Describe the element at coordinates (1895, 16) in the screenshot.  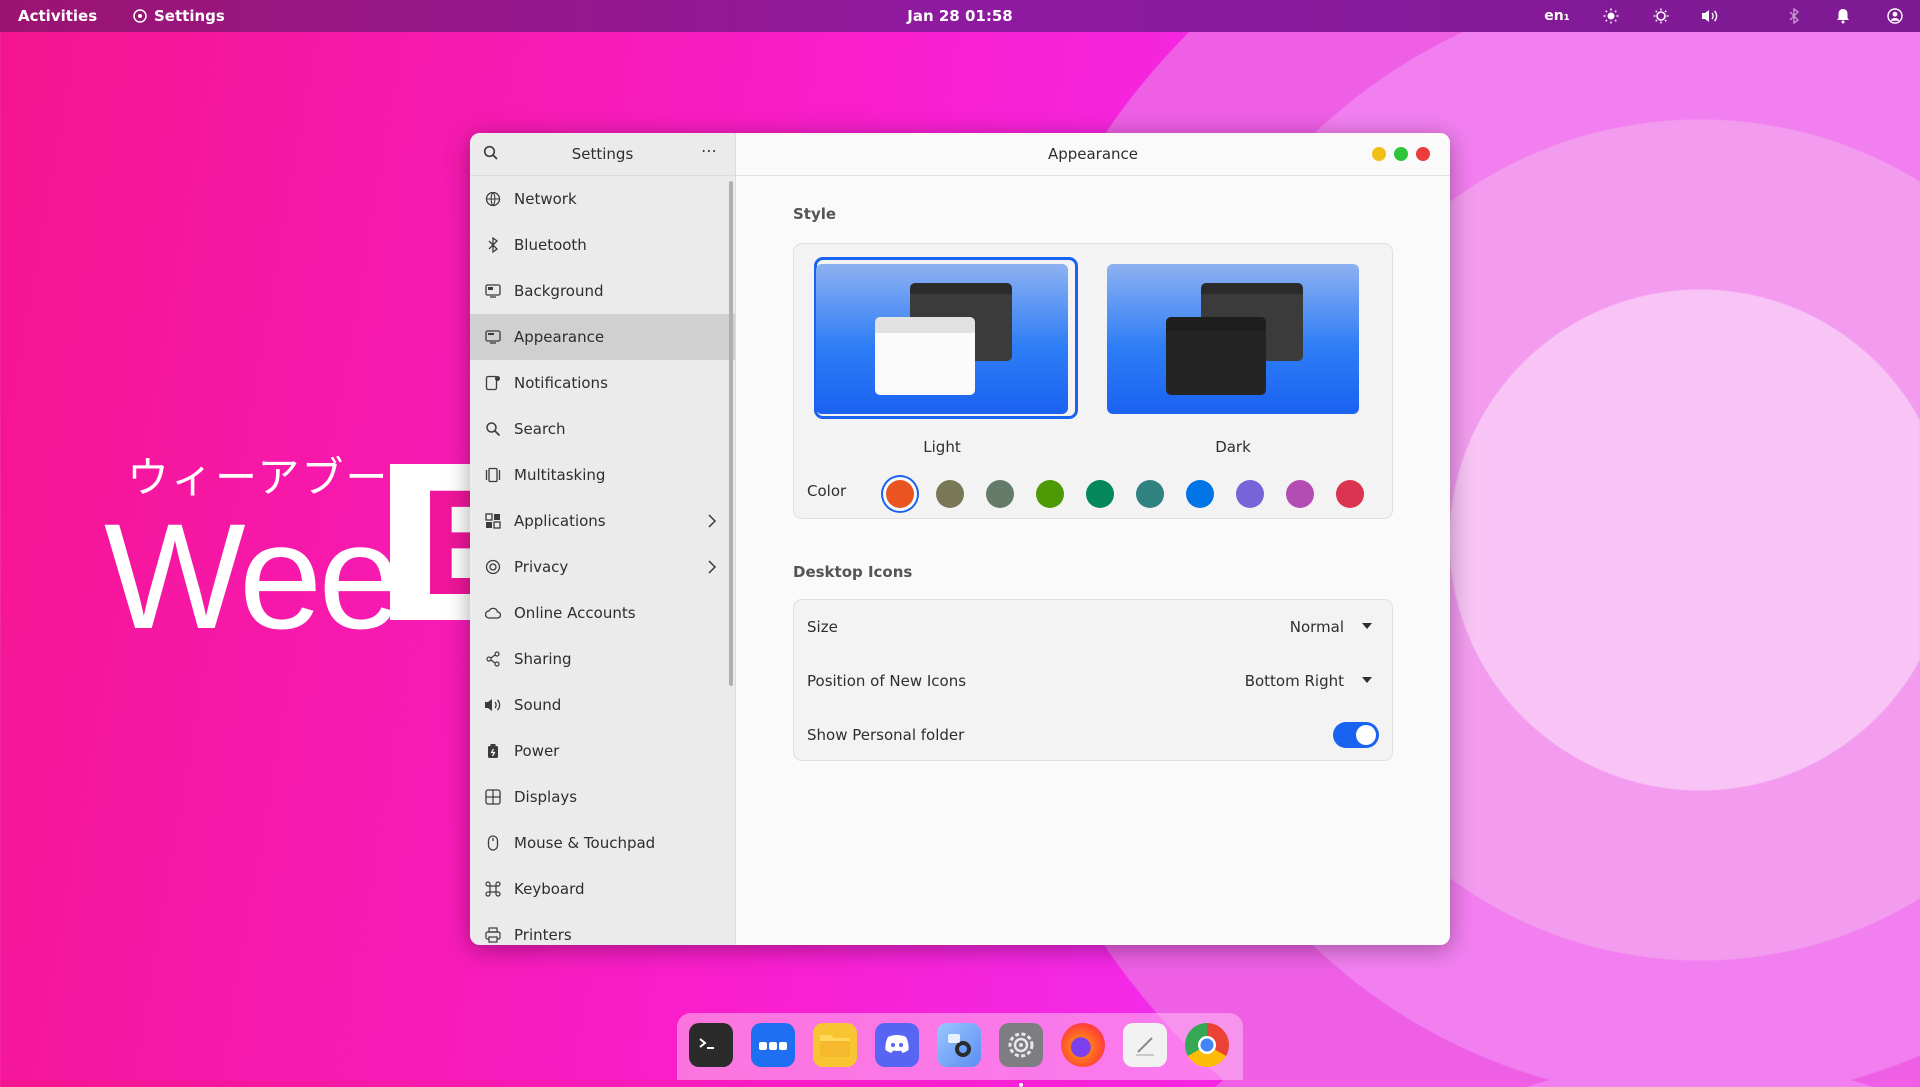
I see `user-menu-icon` at that location.